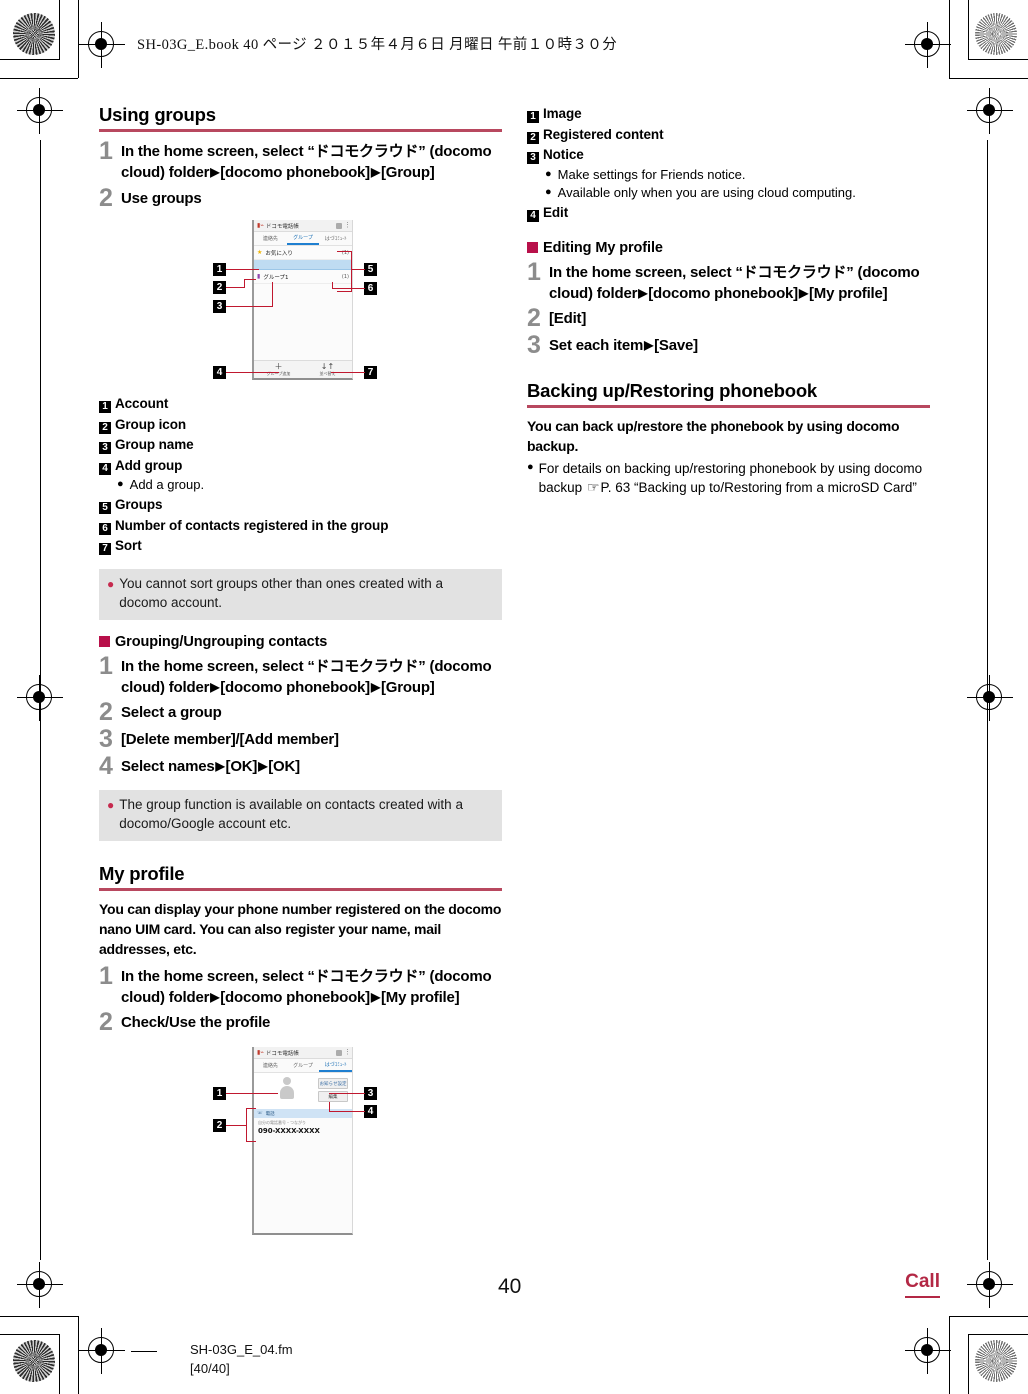 The height and width of the screenshot is (1394, 1028). Describe the element at coordinates (311, 1022) in the screenshot. I see `step-text: Check/Use the profile` at that location.